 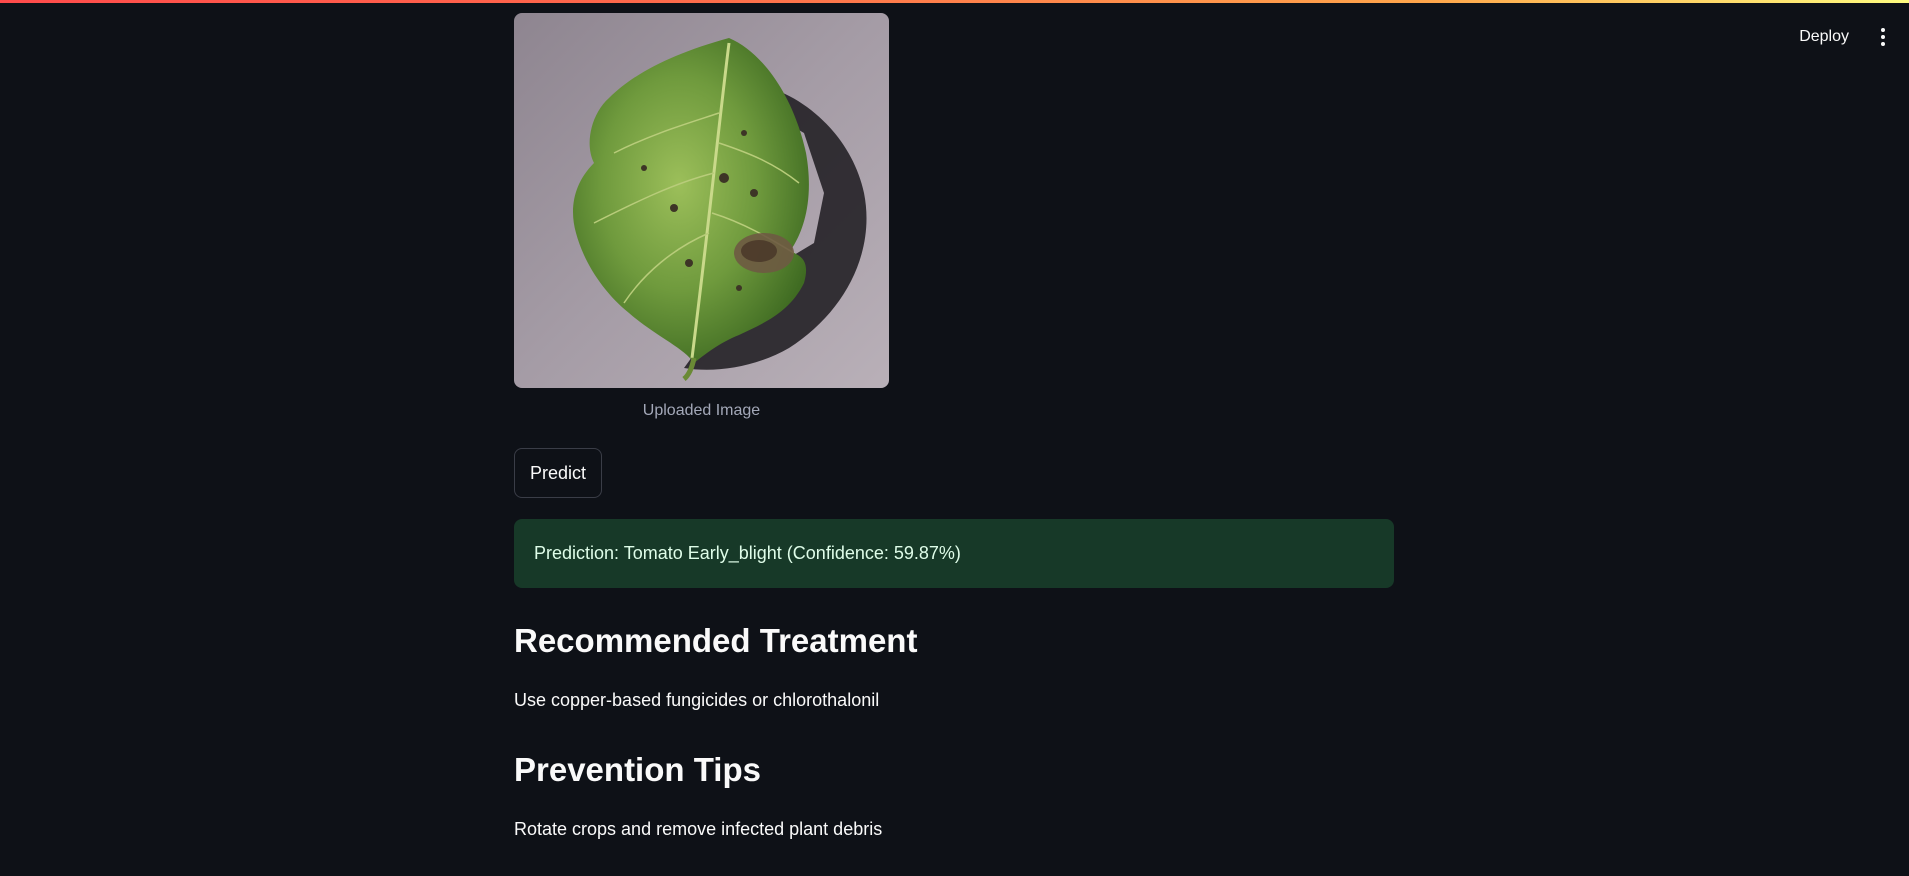 What do you see at coordinates (558, 473) in the screenshot?
I see `predict-button: Predict` at bounding box center [558, 473].